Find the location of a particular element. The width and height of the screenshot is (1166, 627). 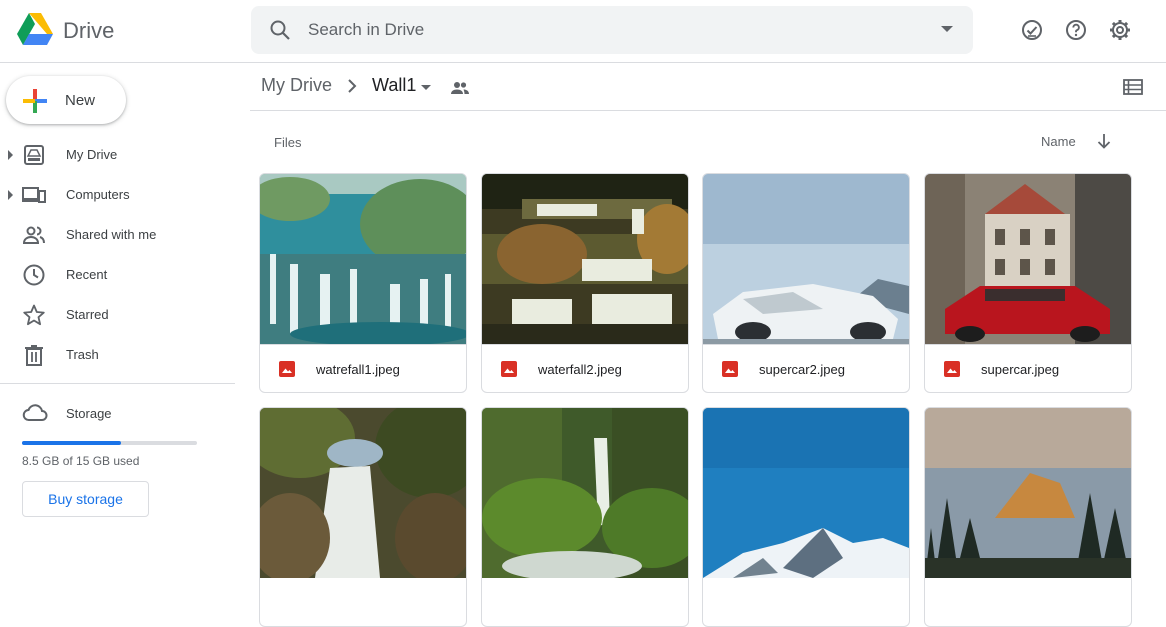

file-card: supercar2.jpeg is located at coordinates (806, 283).